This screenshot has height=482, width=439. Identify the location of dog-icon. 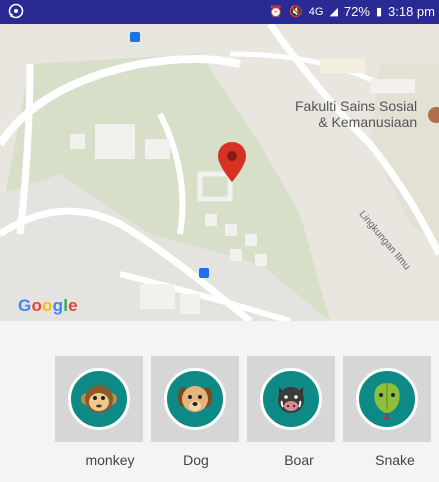
(195, 399).